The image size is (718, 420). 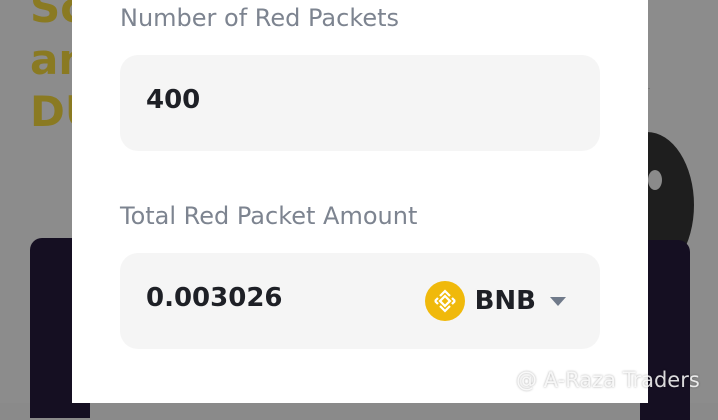 What do you see at coordinates (173, 100) in the screenshot?
I see `packets-count-value: 400` at bounding box center [173, 100].